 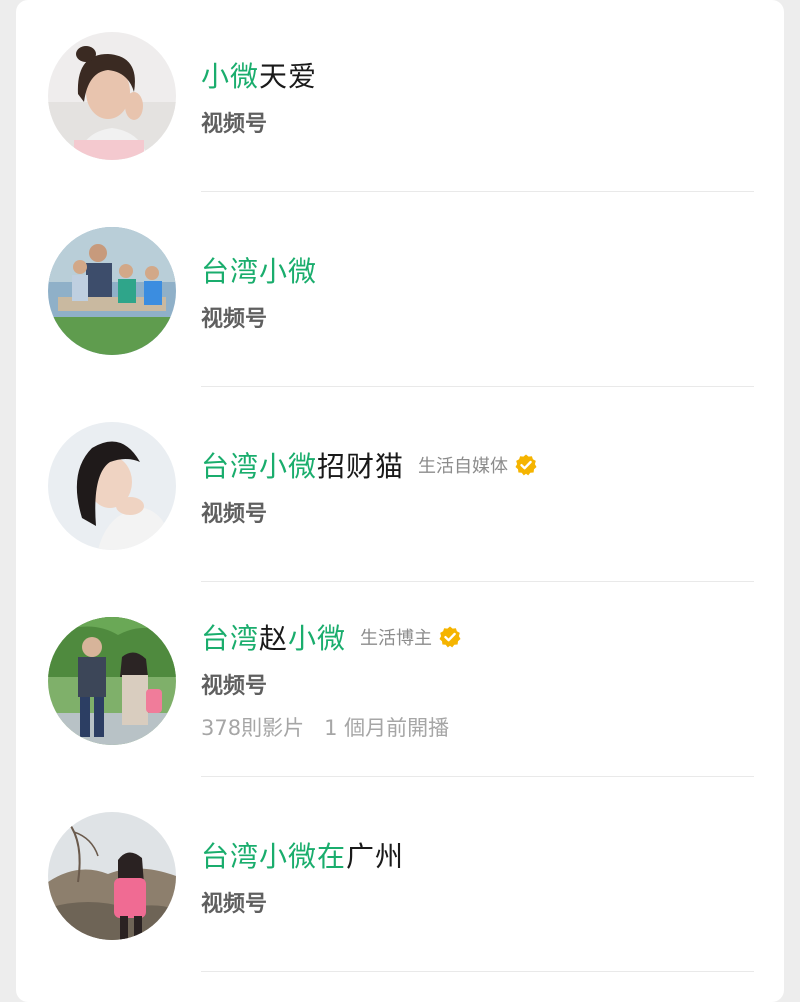 What do you see at coordinates (375, 856) in the screenshot?
I see `name-text: 广州` at bounding box center [375, 856].